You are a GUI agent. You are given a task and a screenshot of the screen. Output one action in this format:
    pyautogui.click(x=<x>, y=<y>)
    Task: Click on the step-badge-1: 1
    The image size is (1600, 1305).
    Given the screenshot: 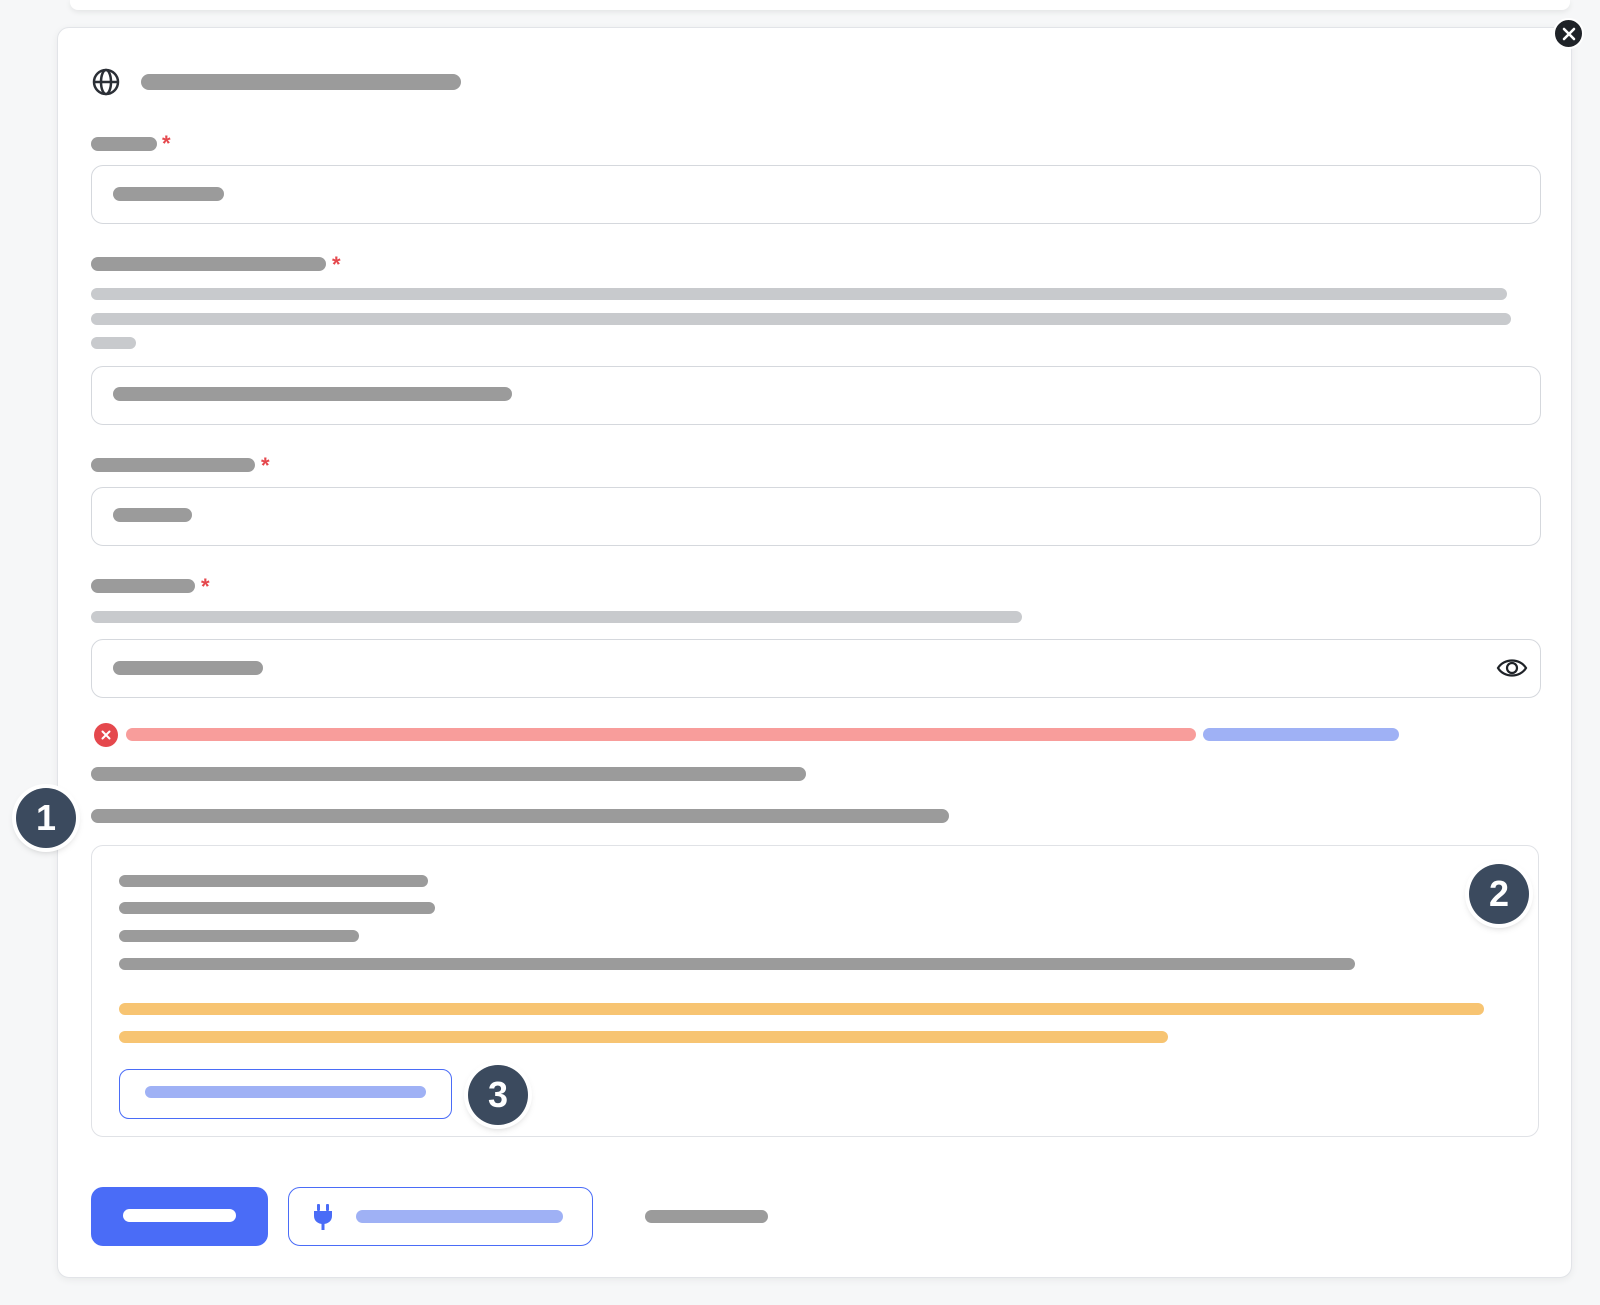 What is the action you would take?
    pyautogui.click(x=46, y=818)
    